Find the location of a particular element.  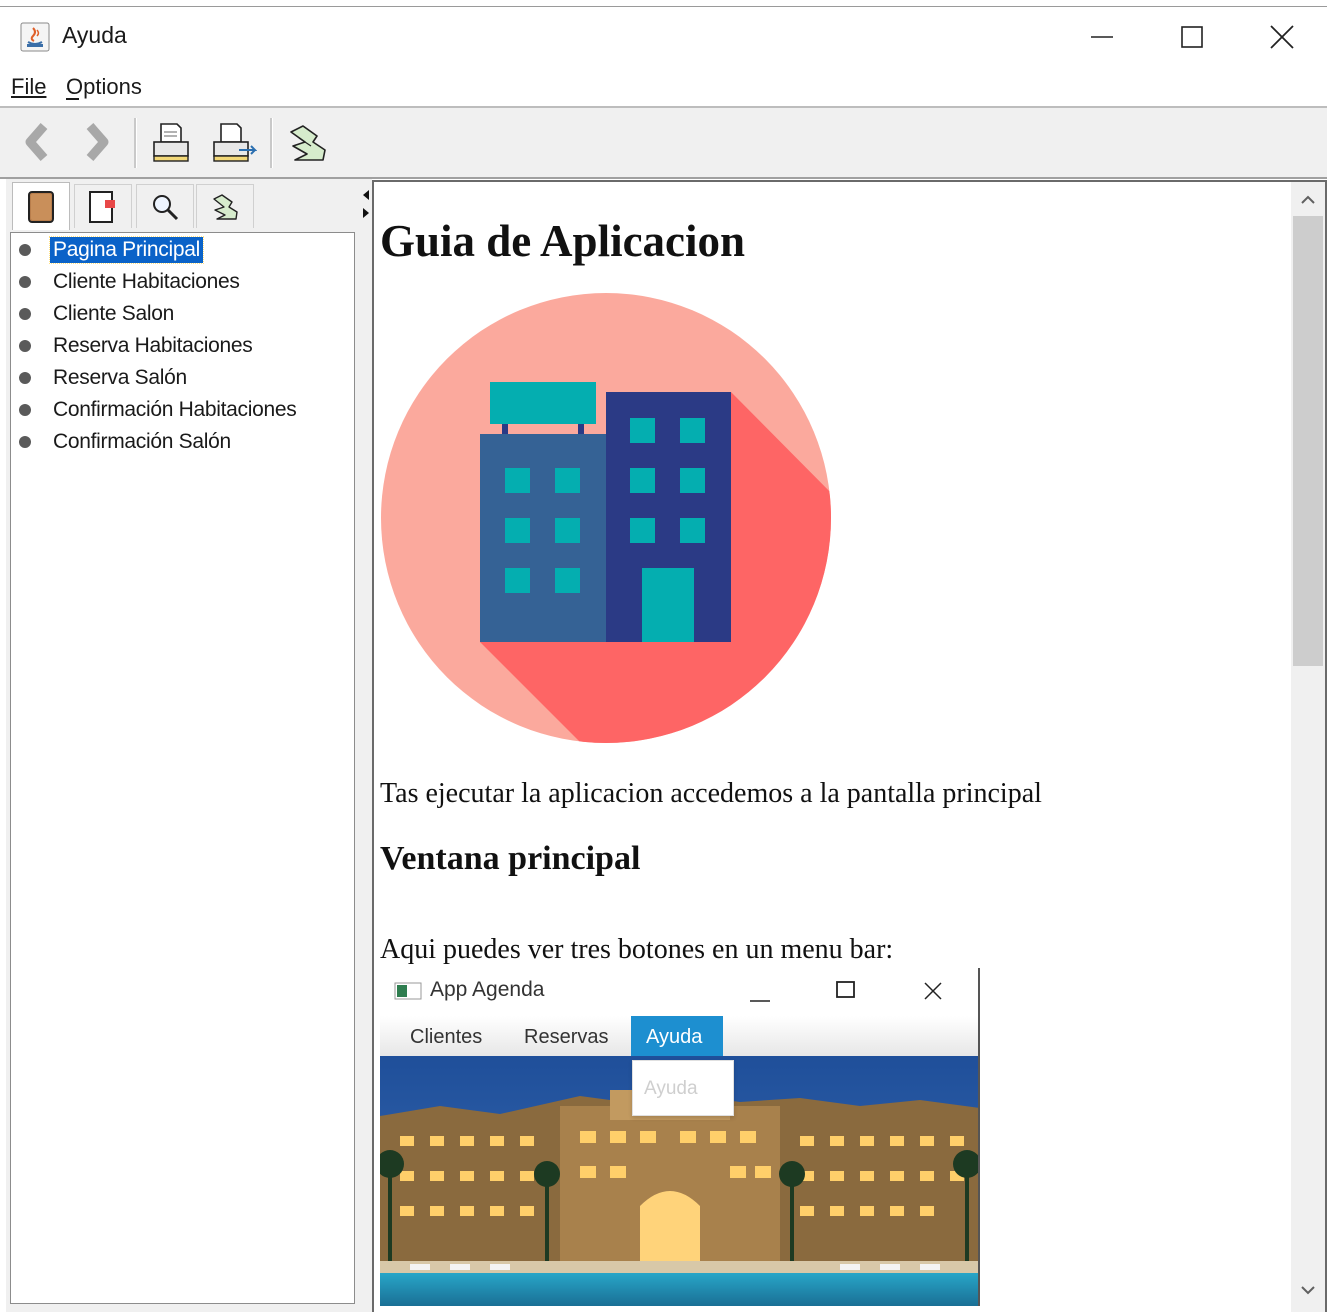

tab-favorites is located at coordinates (225, 206).